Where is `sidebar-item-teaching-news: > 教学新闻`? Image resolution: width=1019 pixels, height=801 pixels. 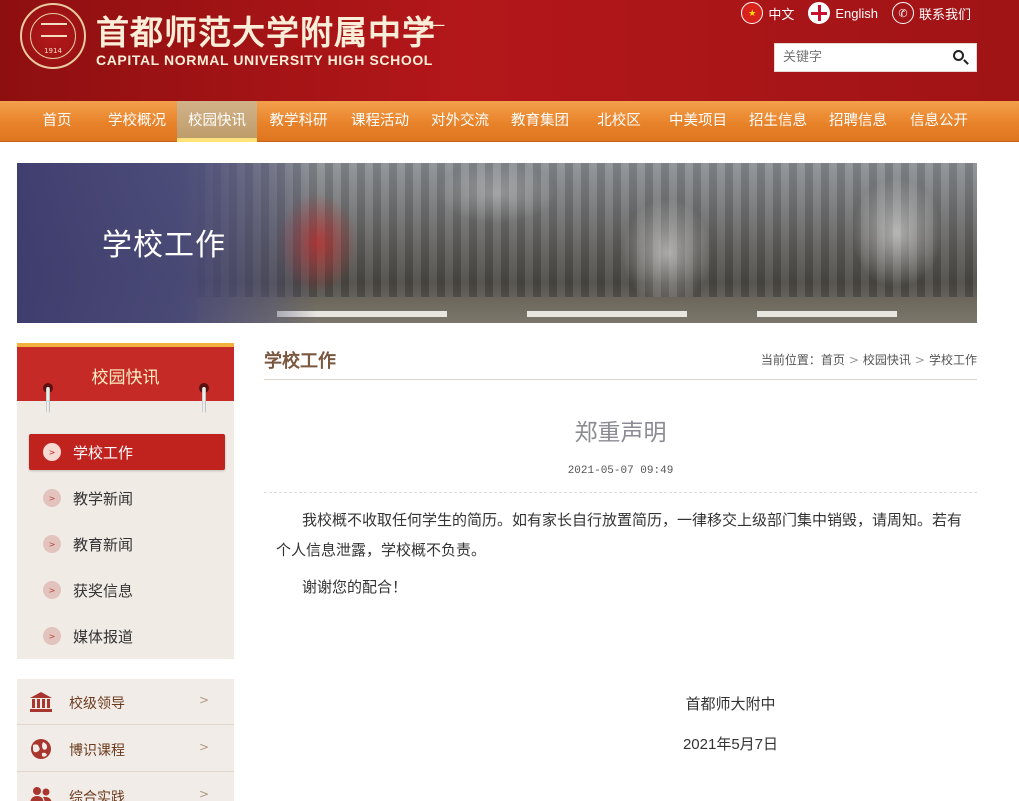 sidebar-item-teaching-news: > 教学新闻 is located at coordinates (127, 498).